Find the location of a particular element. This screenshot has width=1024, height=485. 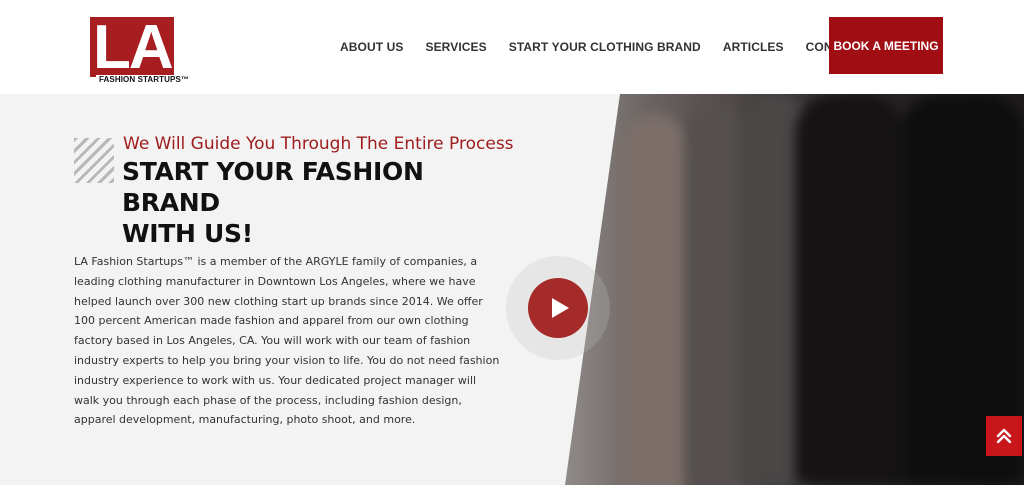

book-meeting-button: BOOK A MEETING is located at coordinates (886, 45).